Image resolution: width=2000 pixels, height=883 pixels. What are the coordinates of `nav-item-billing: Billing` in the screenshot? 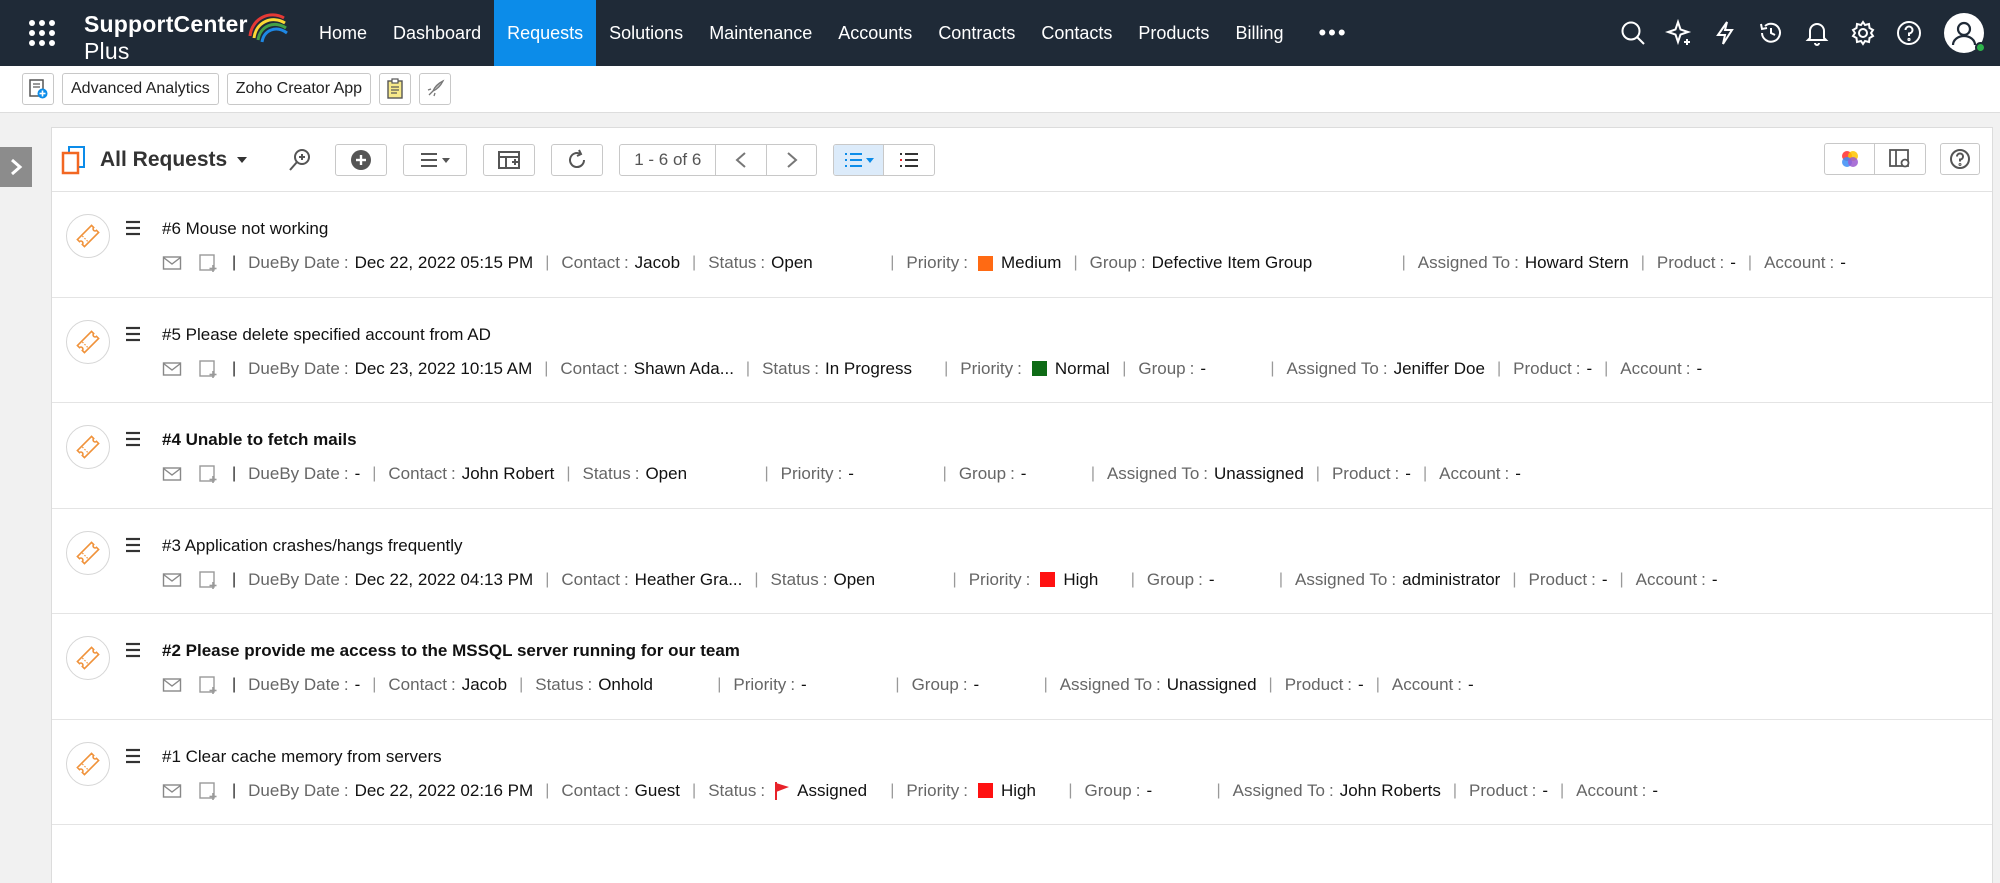 It's located at (1259, 33).